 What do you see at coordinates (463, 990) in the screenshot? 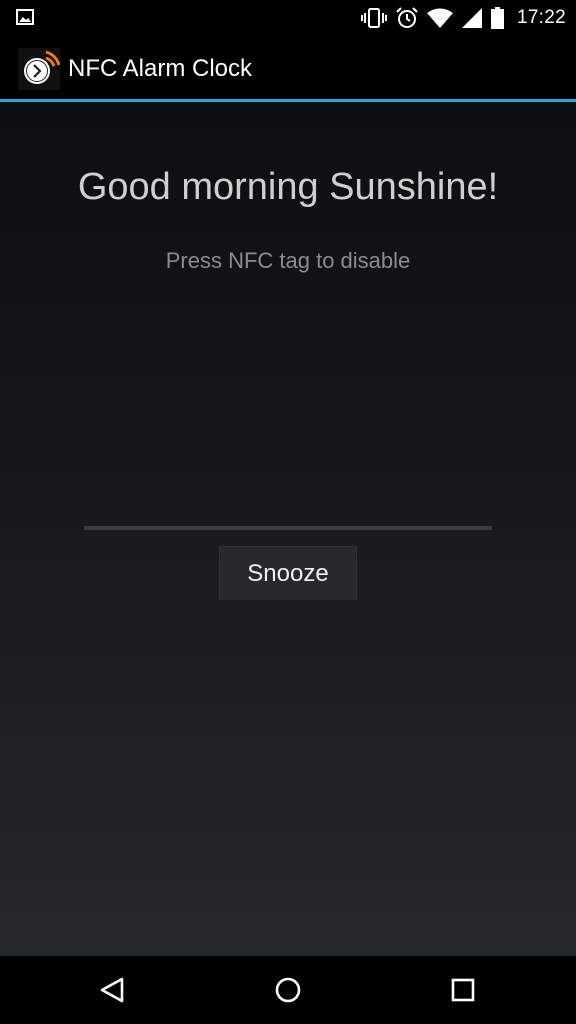
I see `recents-icon` at bounding box center [463, 990].